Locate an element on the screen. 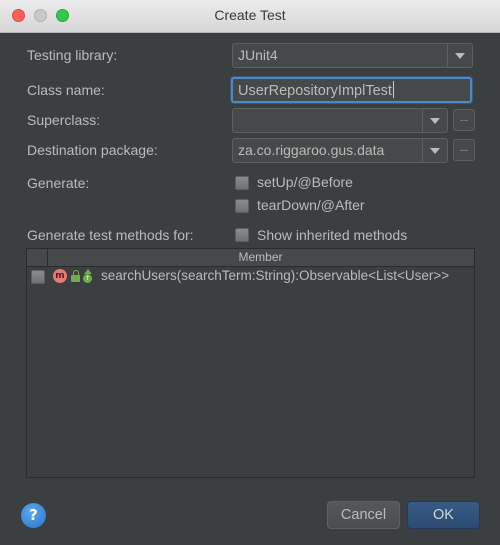  title-bar: Create Test is located at coordinates (250, 16).